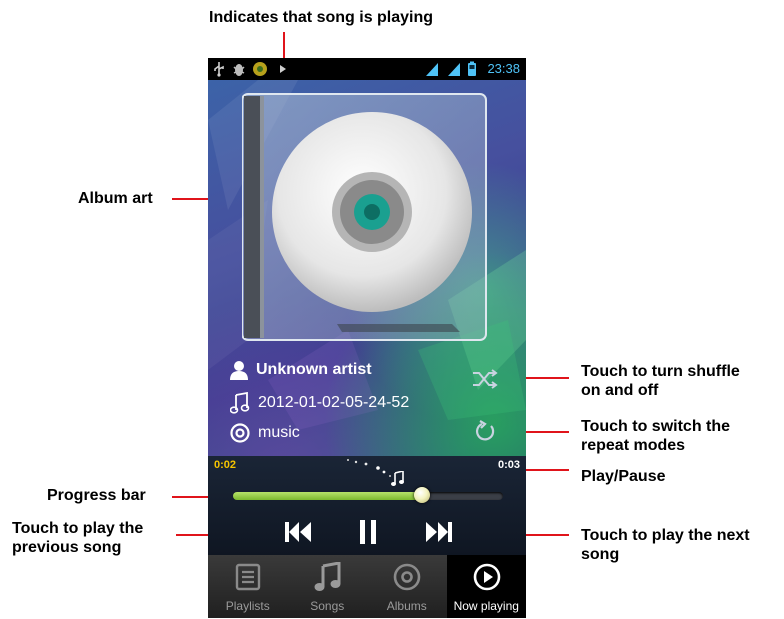 The width and height of the screenshot is (784, 619). I want to click on album-art, so click(366, 217).